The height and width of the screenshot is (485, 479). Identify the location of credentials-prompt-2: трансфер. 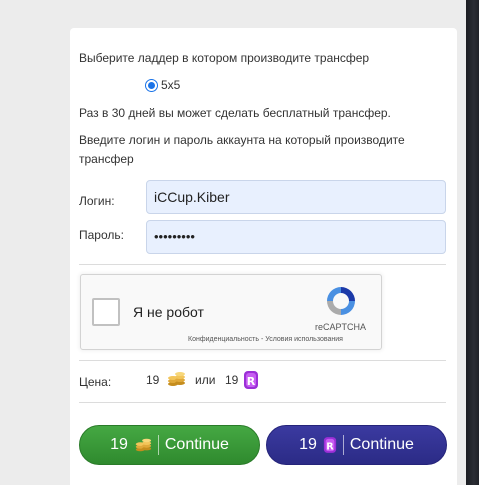
(106, 159).